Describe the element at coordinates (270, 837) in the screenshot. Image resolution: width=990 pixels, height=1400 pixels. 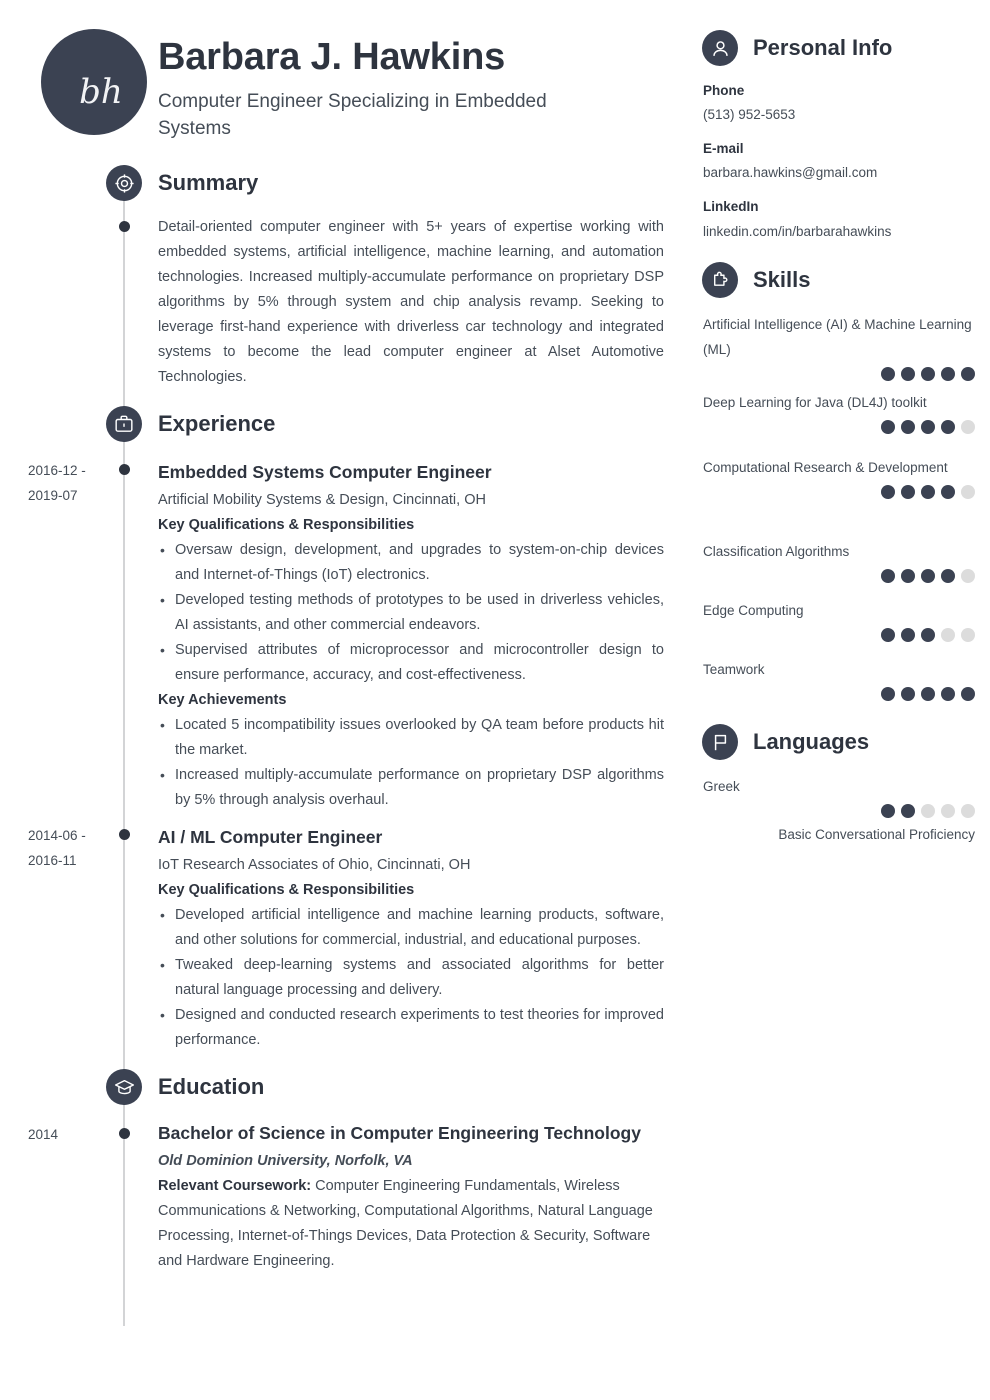
I see `entry-title: AI / ML Computer Engineer` at that location.